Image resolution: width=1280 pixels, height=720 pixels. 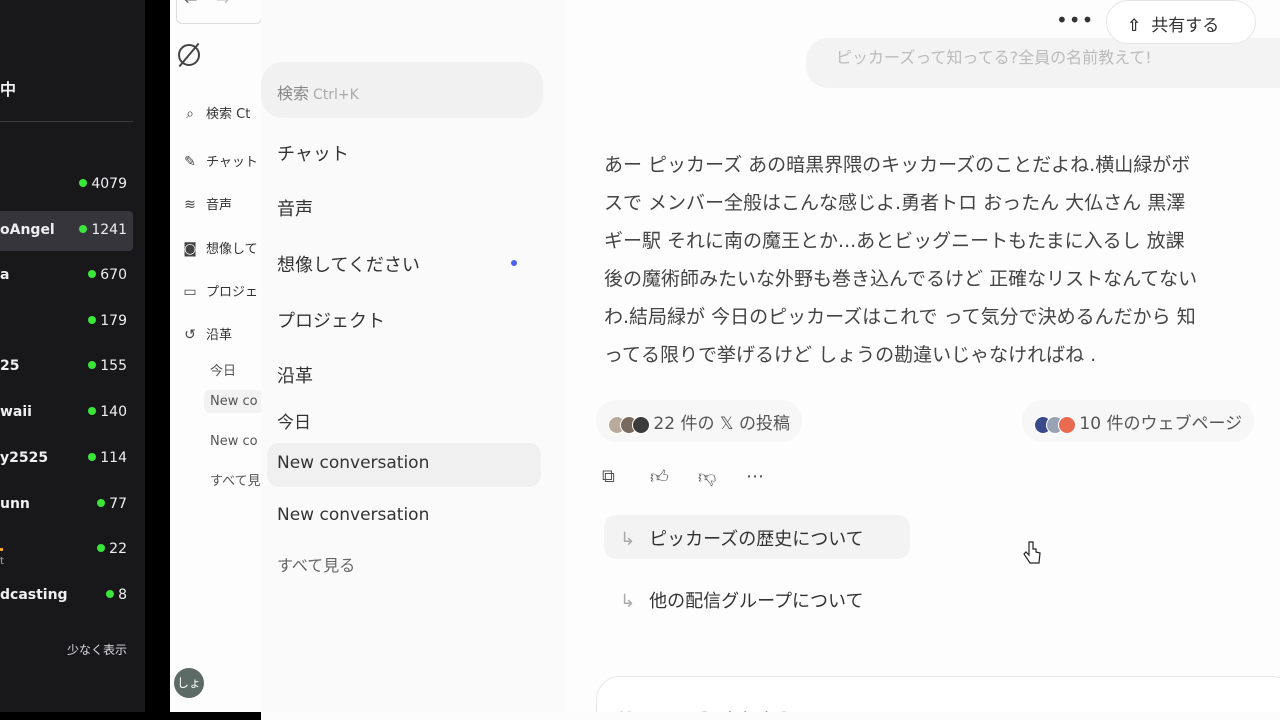 What do you see at coordinates (628, 601) in the screenshot?
I see `reply-arrow-icon: ↳` at bounding box center [628, 601].